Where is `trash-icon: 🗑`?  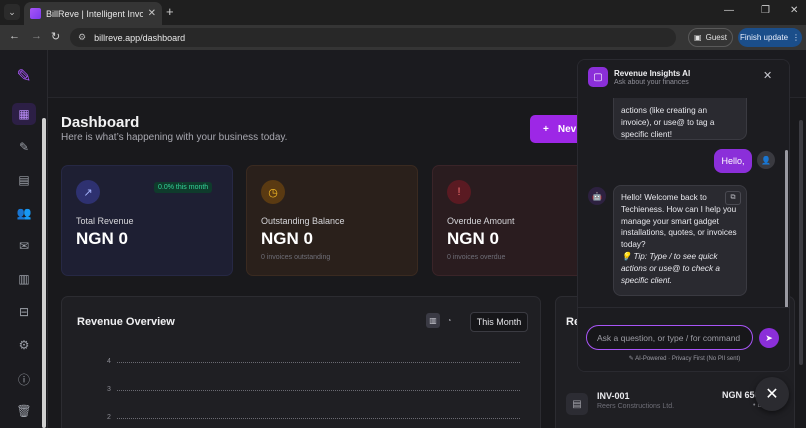
trash-icon: 🗑 is located at coordinates (24, 411).